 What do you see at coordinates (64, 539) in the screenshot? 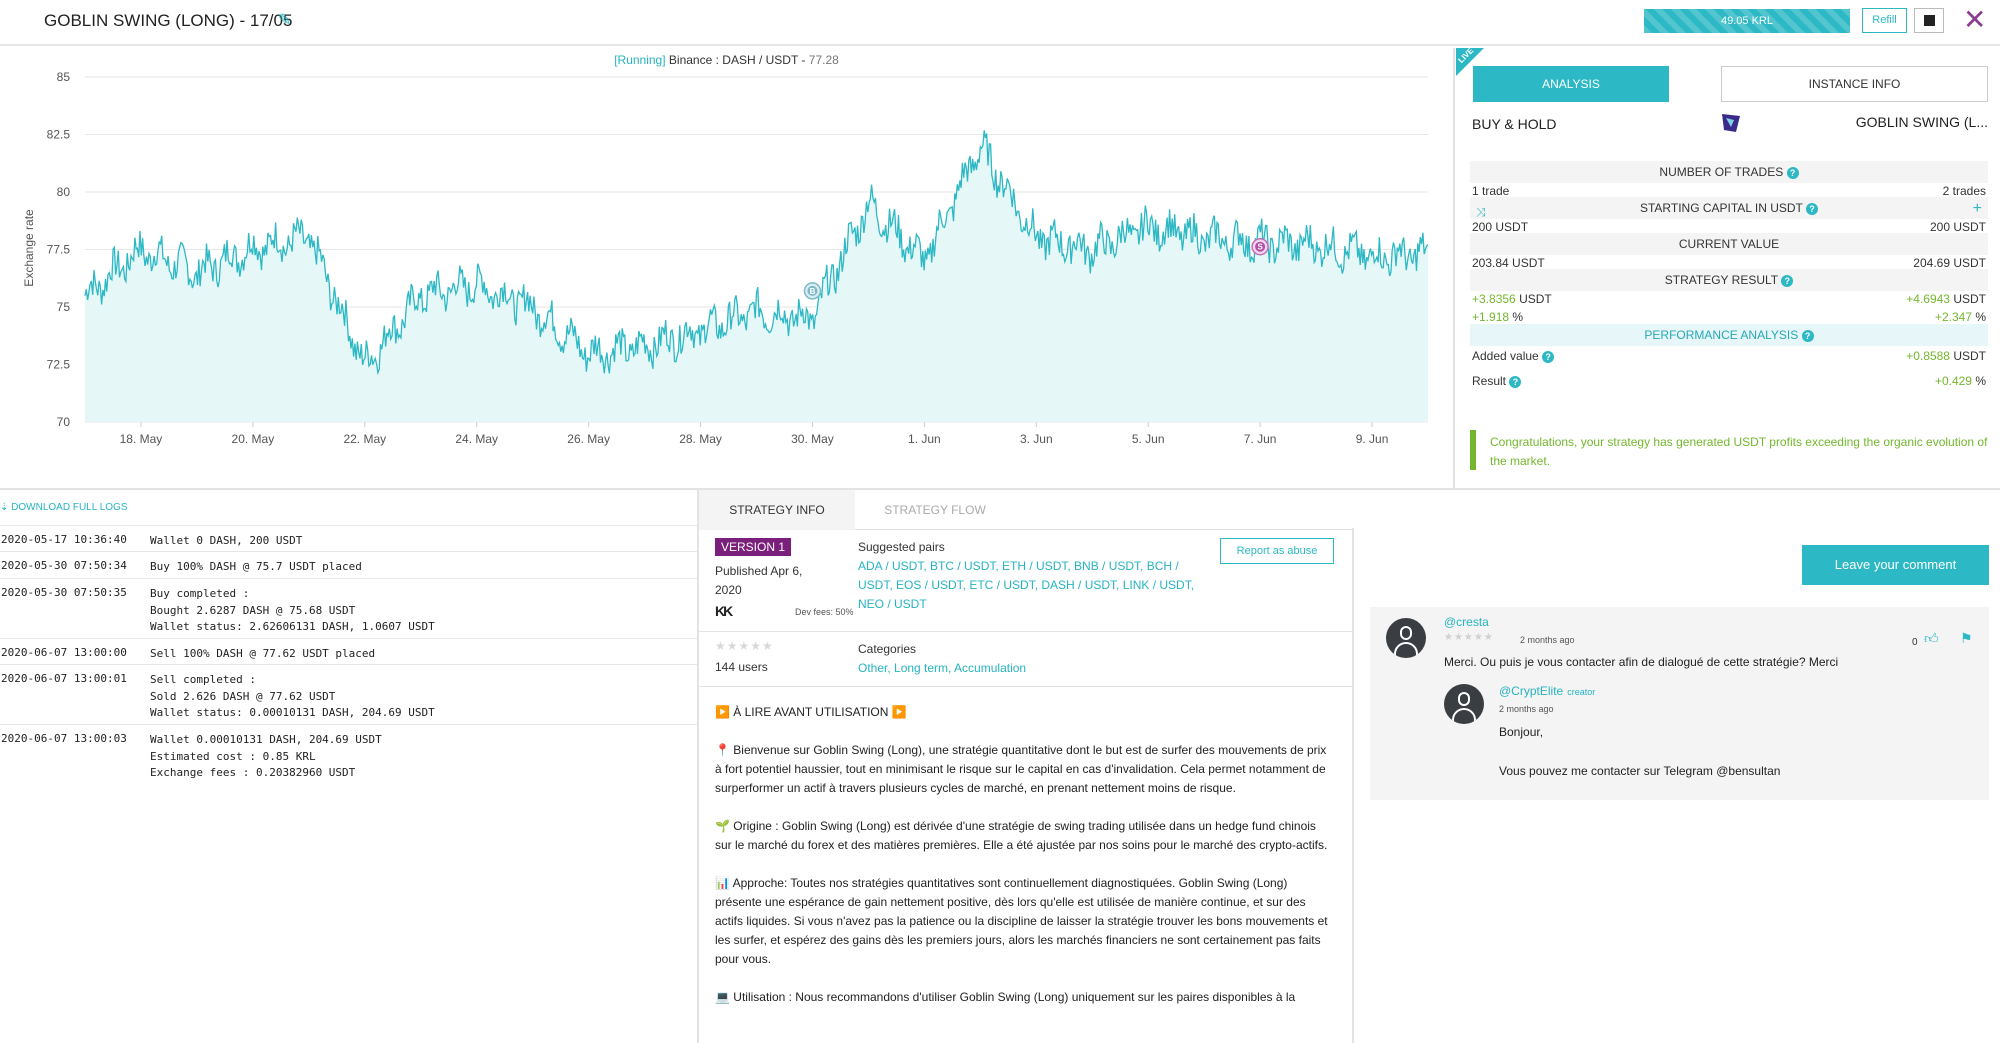
I see `log-timestamp: 2020-05-17 10:36:40` at bounding box center [64, 539].